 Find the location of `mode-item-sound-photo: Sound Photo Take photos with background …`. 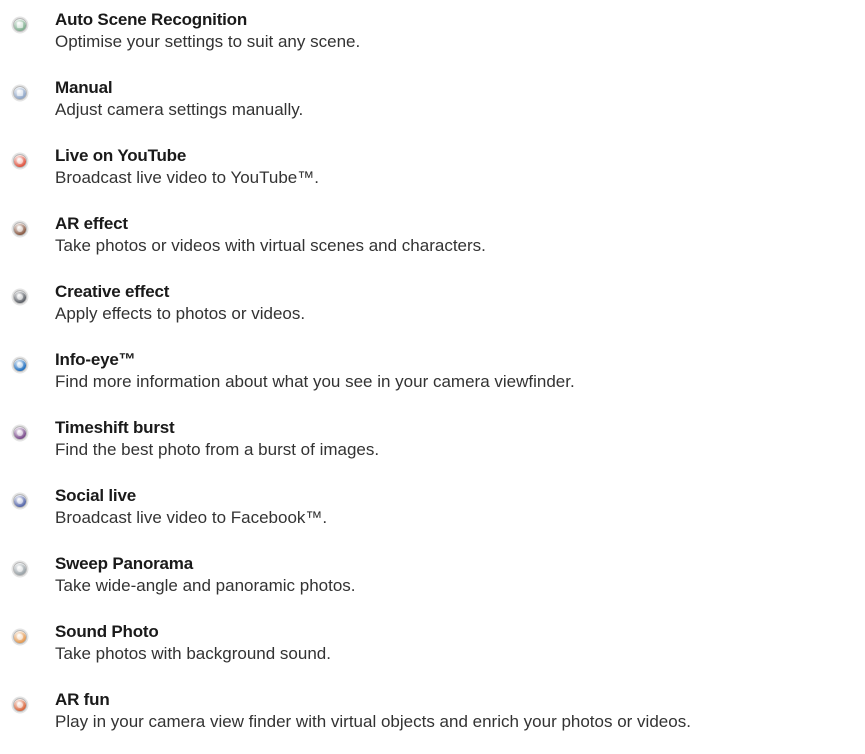

mode-item-sound-photo: Sound Photo Take photos with background … is located at coordinates (432, 651).